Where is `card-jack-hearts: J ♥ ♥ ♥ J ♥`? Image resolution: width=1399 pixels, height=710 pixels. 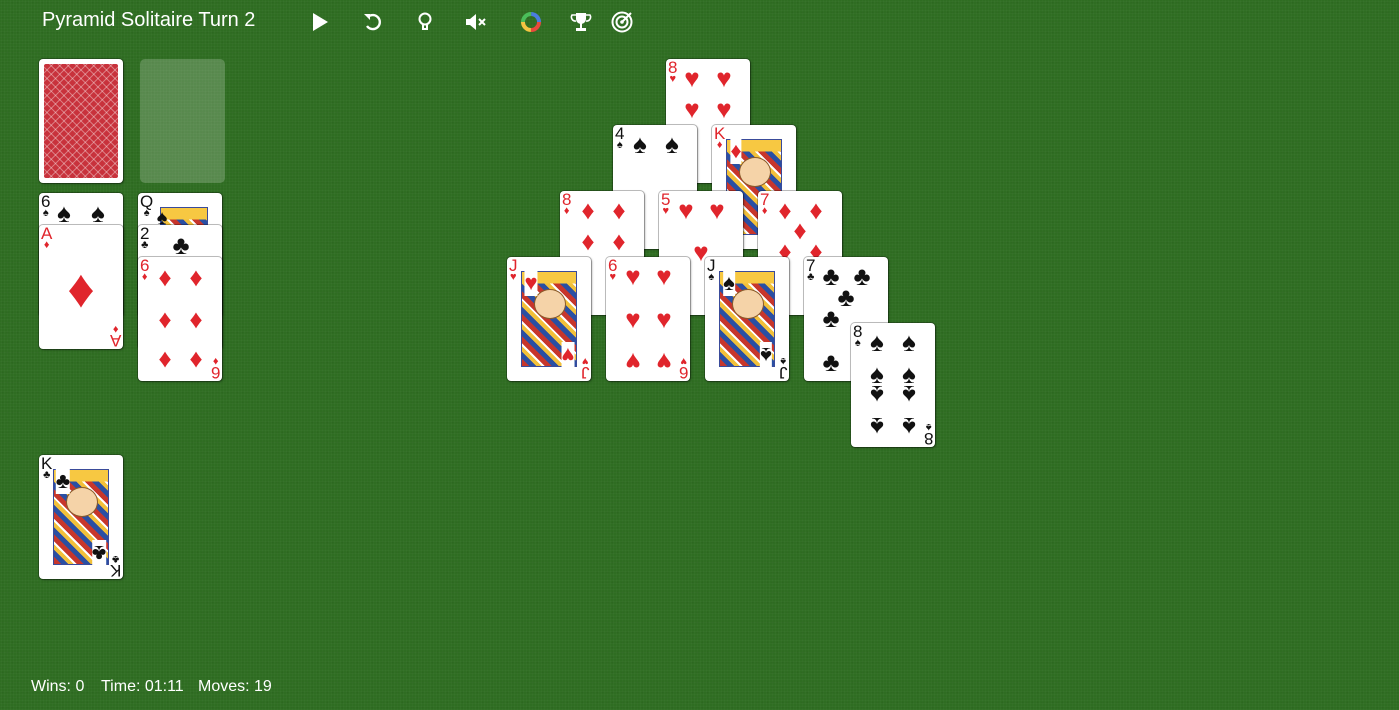
card-jack-hearts: J ♥ ♥ ♥ J ♥ is located at coordinates (549, 319).